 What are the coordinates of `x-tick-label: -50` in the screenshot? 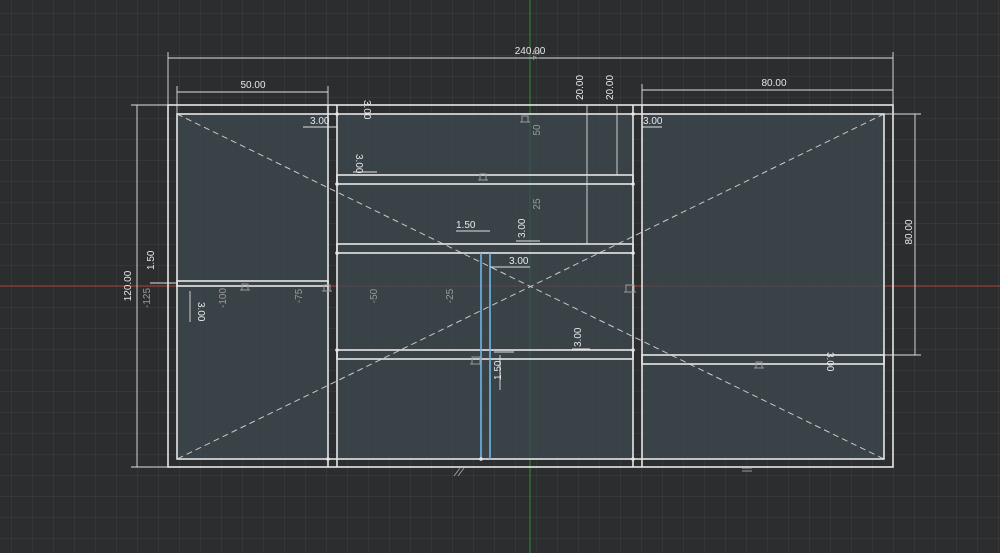 It's located at (374, 295).